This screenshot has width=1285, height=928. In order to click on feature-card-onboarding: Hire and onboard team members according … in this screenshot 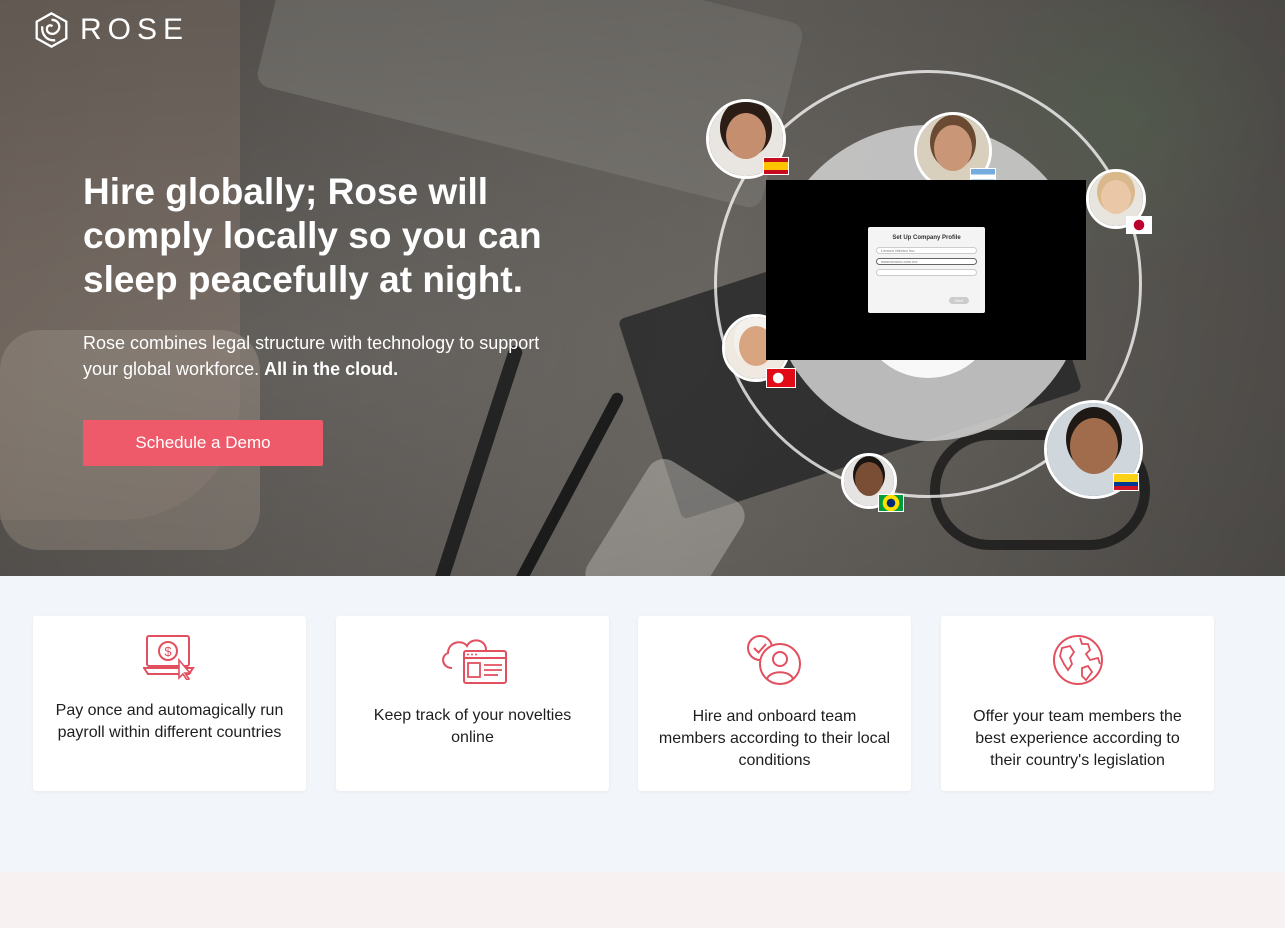, I will do `click(774, 703)`.